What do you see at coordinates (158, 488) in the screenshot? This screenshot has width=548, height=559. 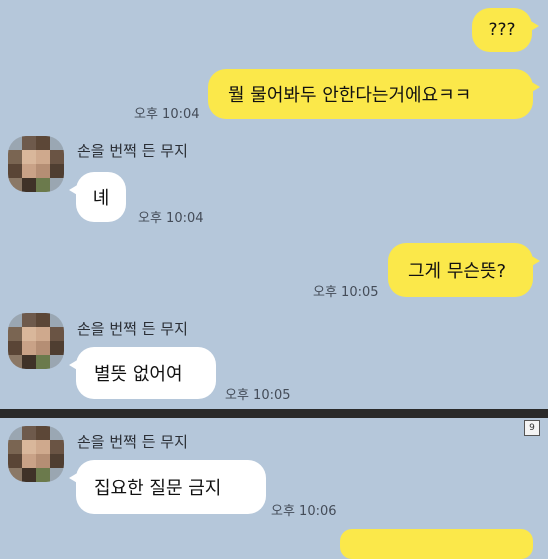 I see `message-text: 집요한 질문 금지` at bounding box center [158, 488].